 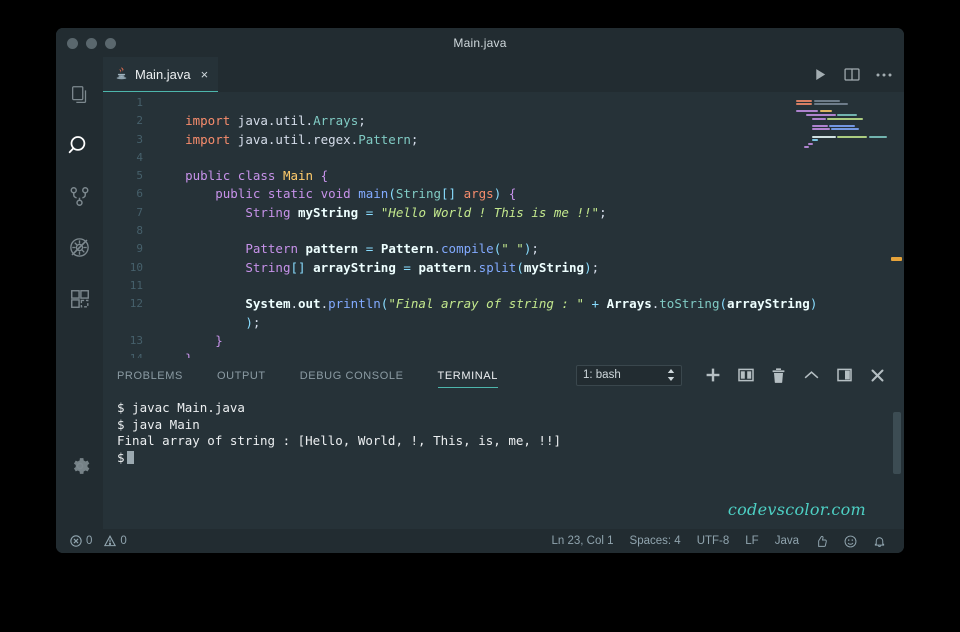 What do you see at coordinates (241, 379) in the screenshot?
I see `tab-output: OUTPUT` at bounding box center [241, 379].